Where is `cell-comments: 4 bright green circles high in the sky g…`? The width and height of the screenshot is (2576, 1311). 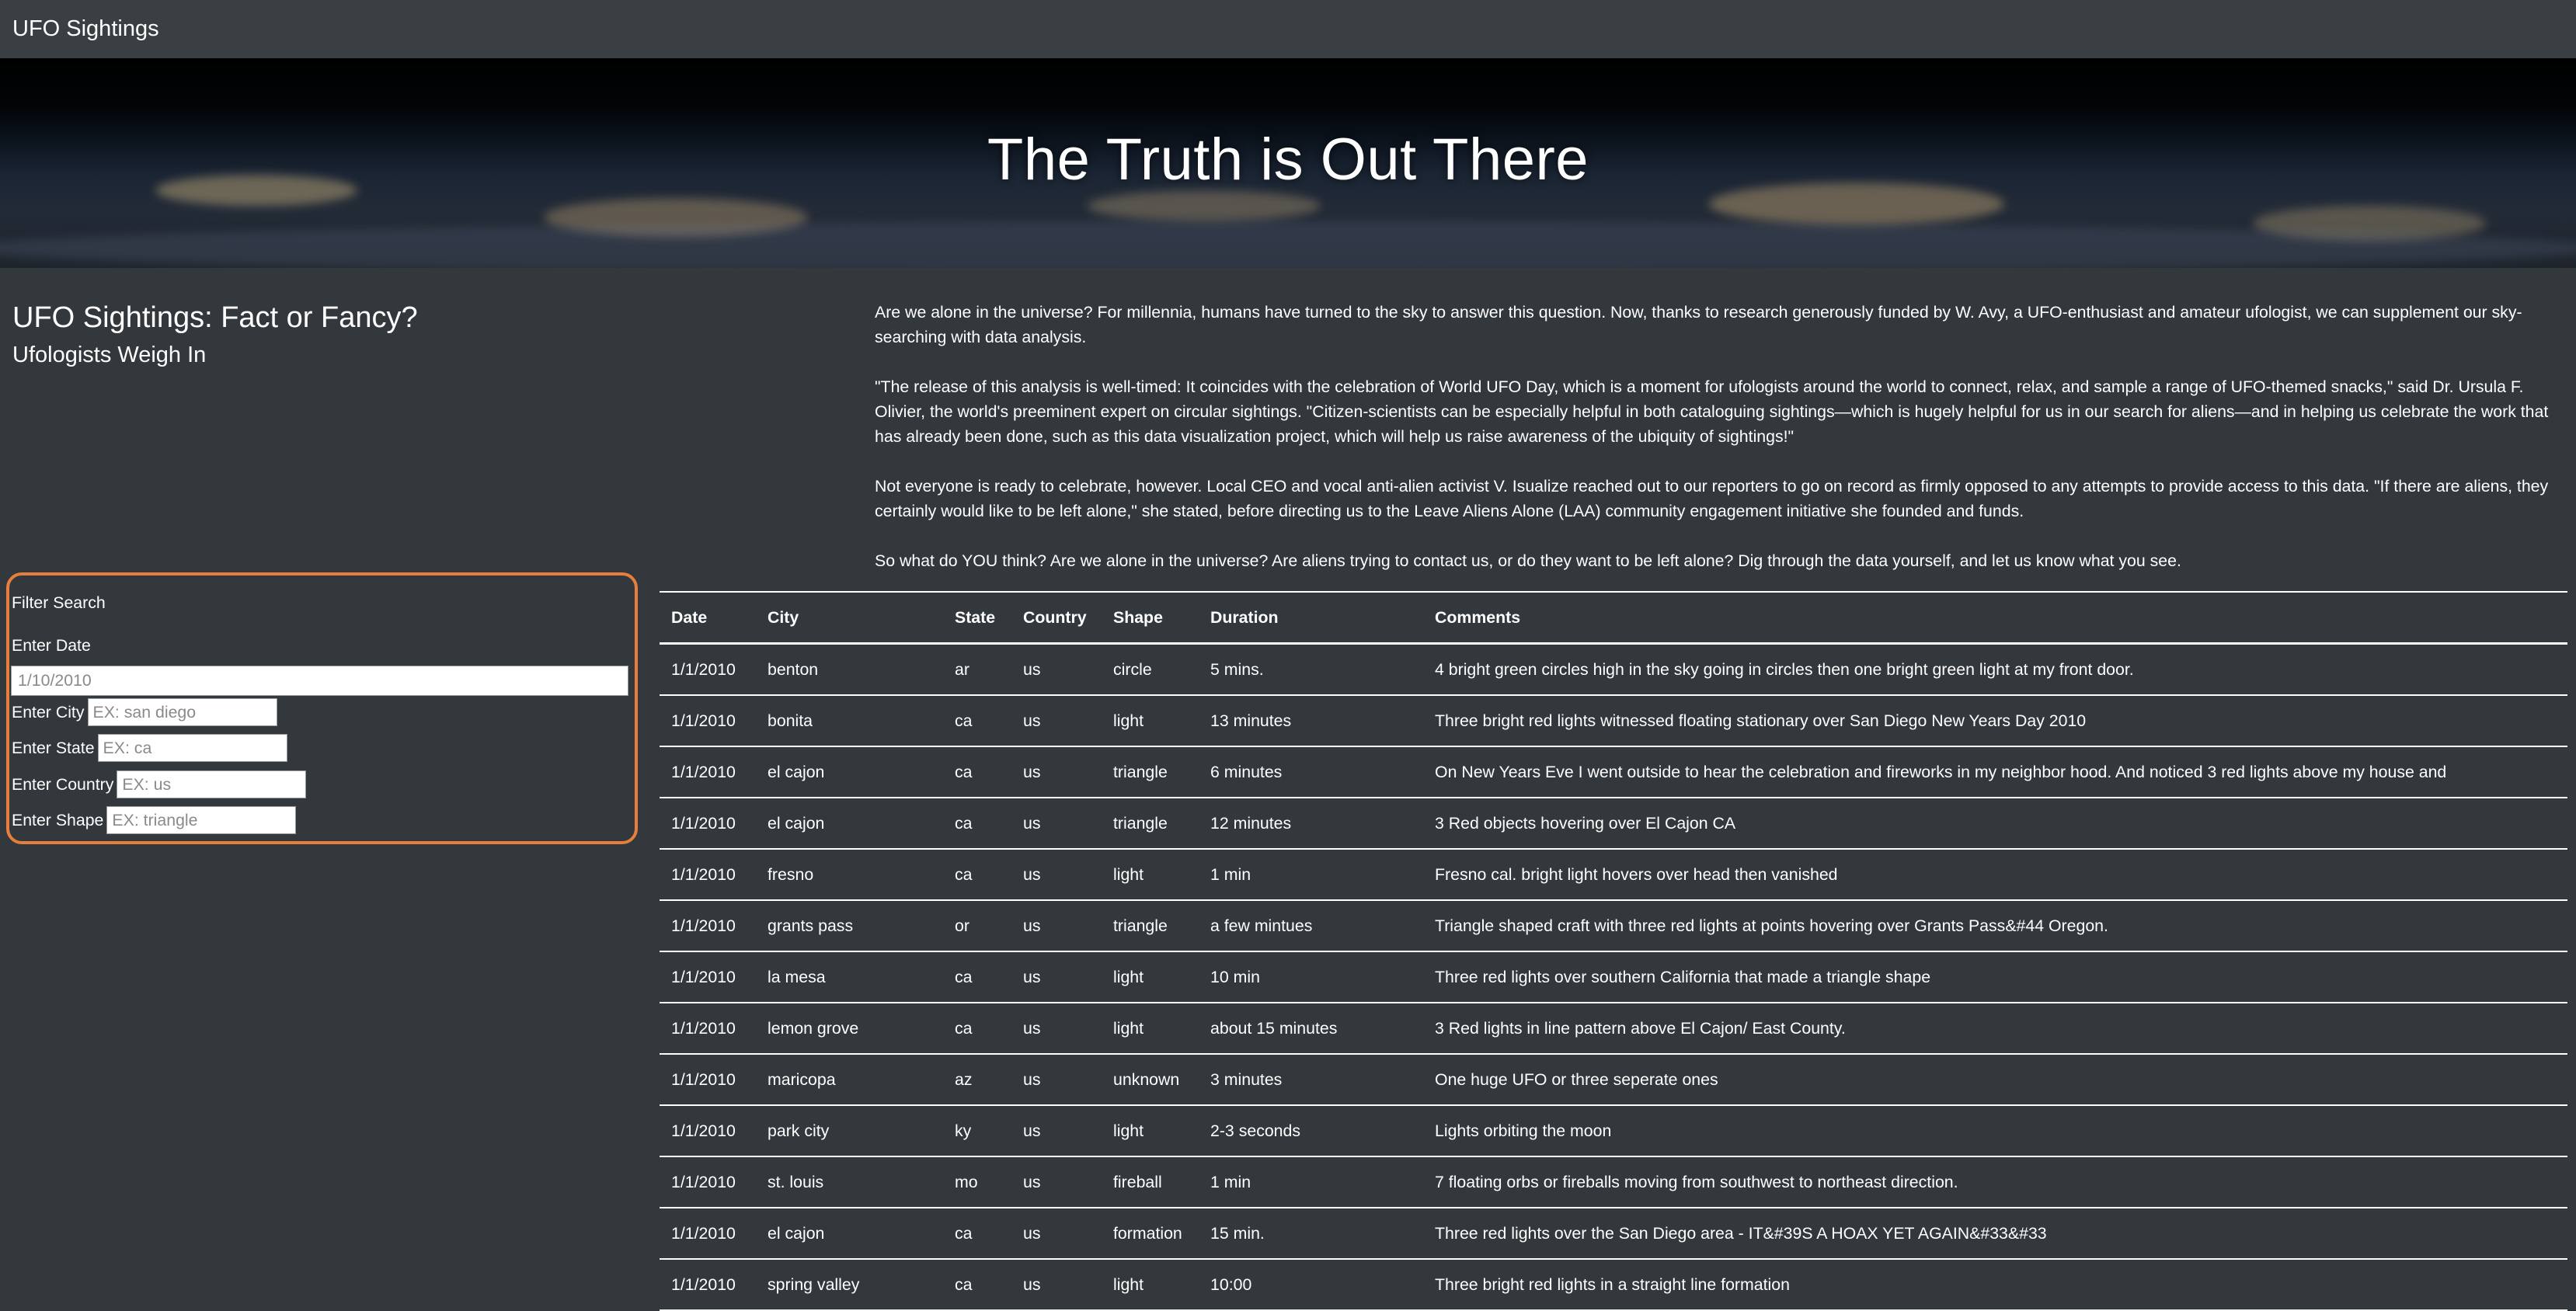 cell-comments: 4 bright green circles high in the sky g… is located at coordinates (1995, 670).